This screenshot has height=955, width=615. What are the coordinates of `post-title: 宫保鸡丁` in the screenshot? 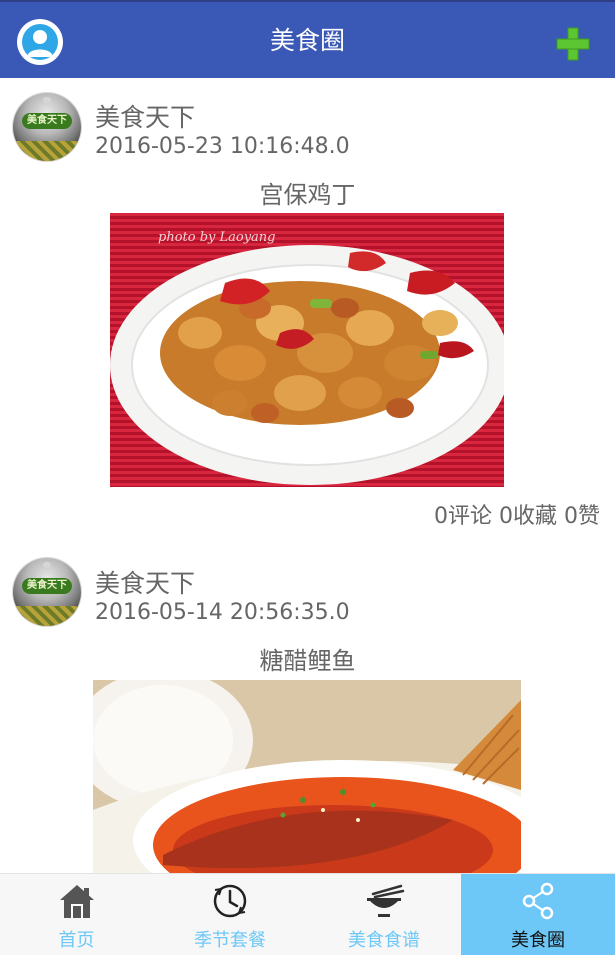 It's located at (307, 195).